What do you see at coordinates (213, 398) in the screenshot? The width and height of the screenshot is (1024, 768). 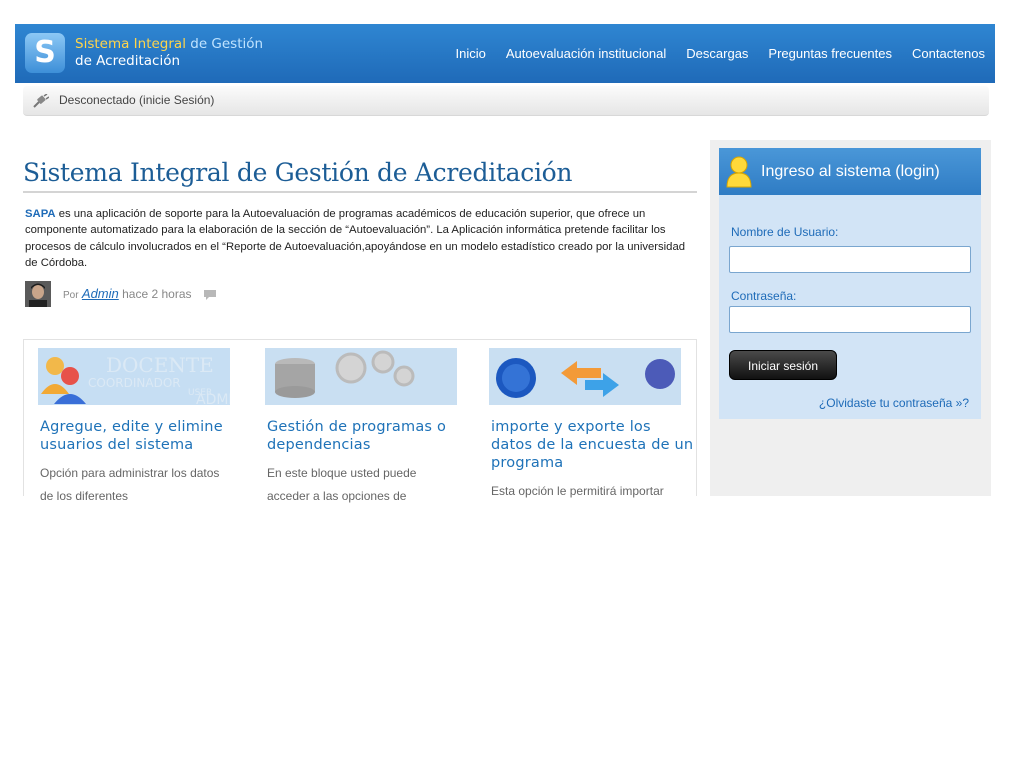 I see `img-word-admin: ADMIN` at bounding box center [213, 398].